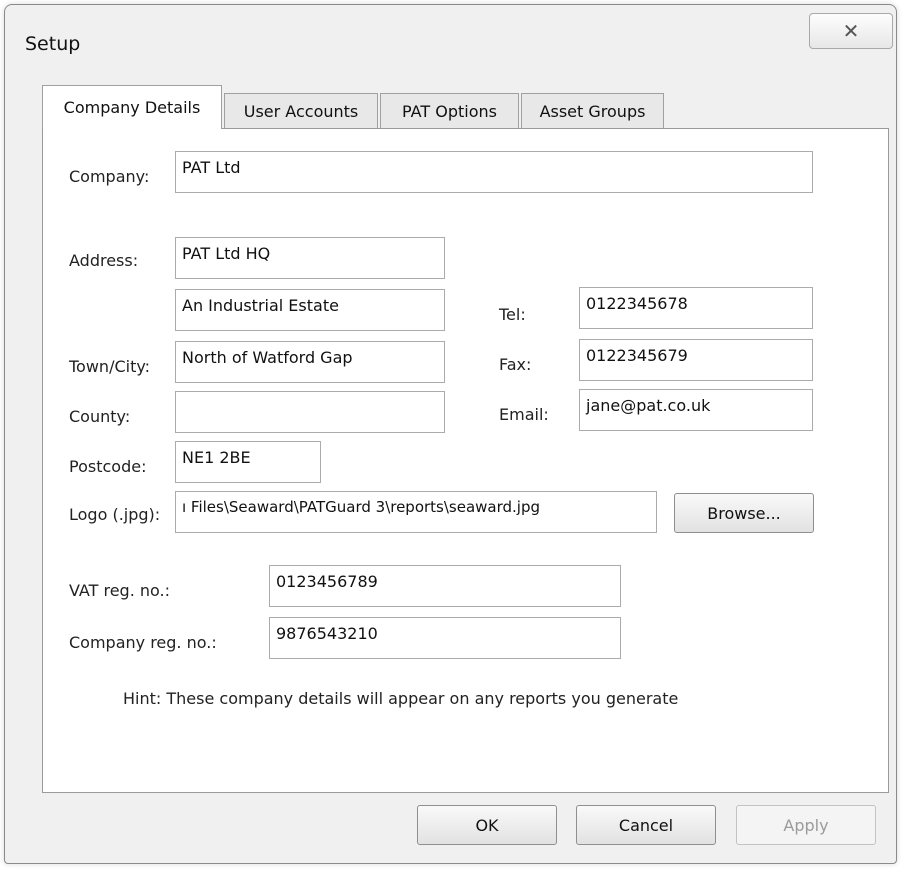  What do you see at coordinates (100, 416) in the screenshot?
I see `county-label: County:` at bounding box center [100, 416].